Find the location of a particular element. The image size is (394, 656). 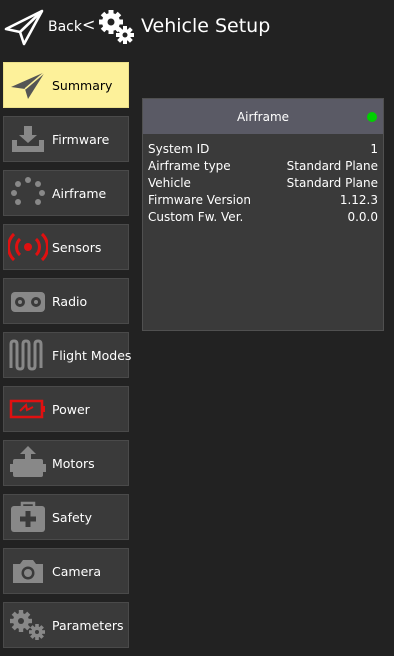

sidebar-item-label: Firmware is located at coordinates (81, 139).